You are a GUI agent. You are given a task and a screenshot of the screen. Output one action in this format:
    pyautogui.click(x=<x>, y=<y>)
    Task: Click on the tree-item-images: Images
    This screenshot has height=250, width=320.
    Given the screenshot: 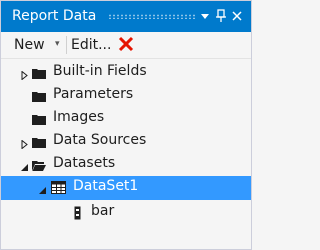 What is the action you would take?
    pyautogui.click(x=126, y=119)
    